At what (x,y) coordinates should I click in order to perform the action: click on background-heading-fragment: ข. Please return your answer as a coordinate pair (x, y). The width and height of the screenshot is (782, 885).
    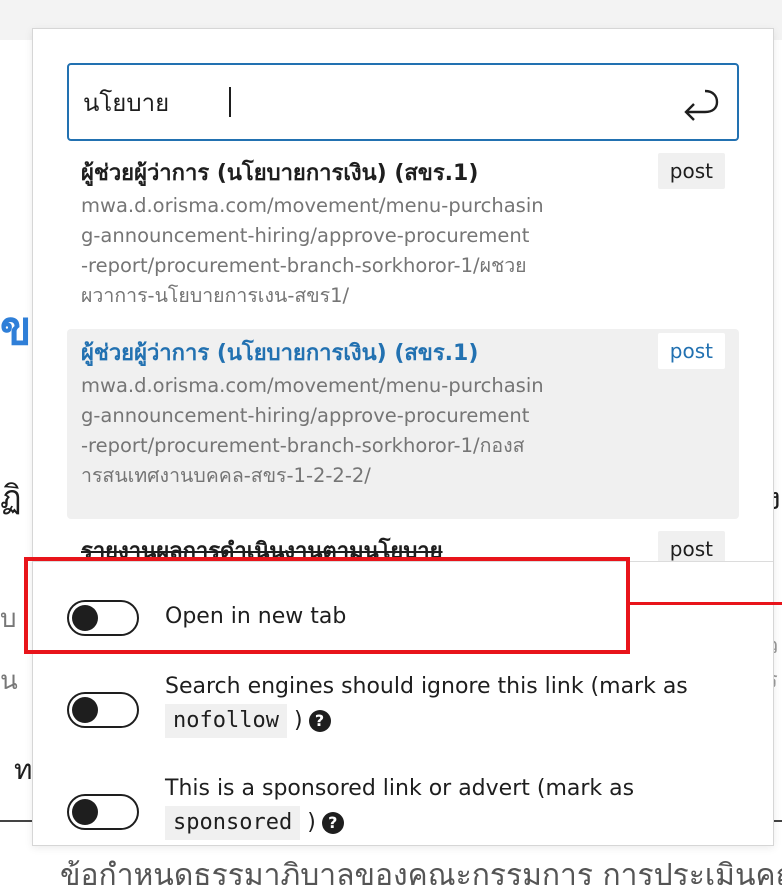
    Looking at the image, I should click on (15, 326).